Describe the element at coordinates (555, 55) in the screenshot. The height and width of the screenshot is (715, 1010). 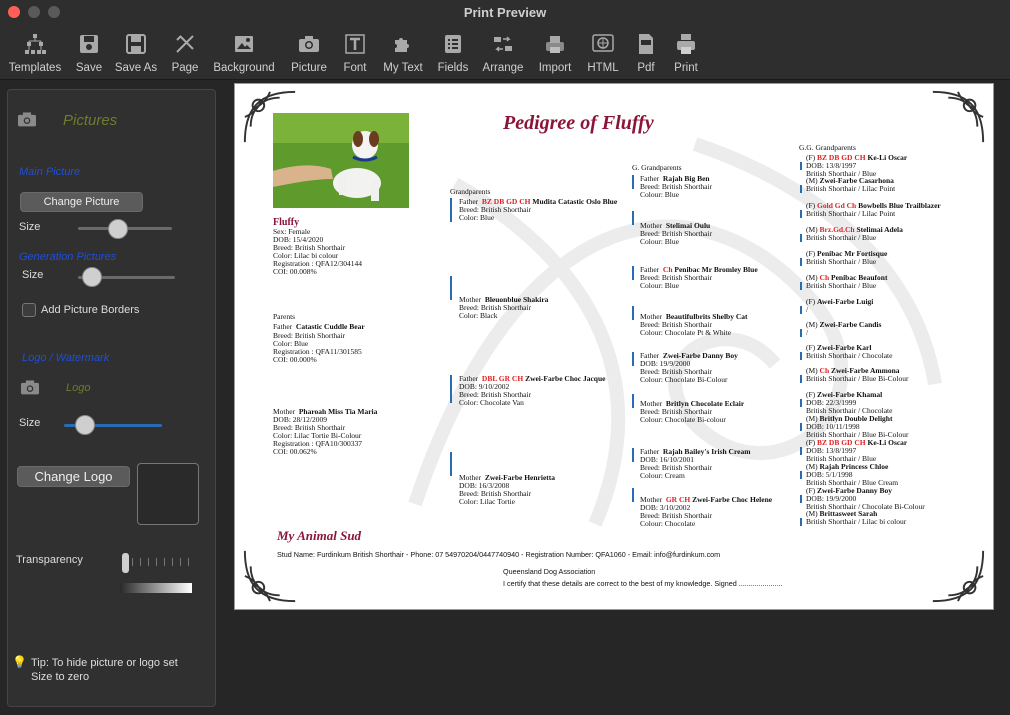
I see `import-button: Import` at that location.